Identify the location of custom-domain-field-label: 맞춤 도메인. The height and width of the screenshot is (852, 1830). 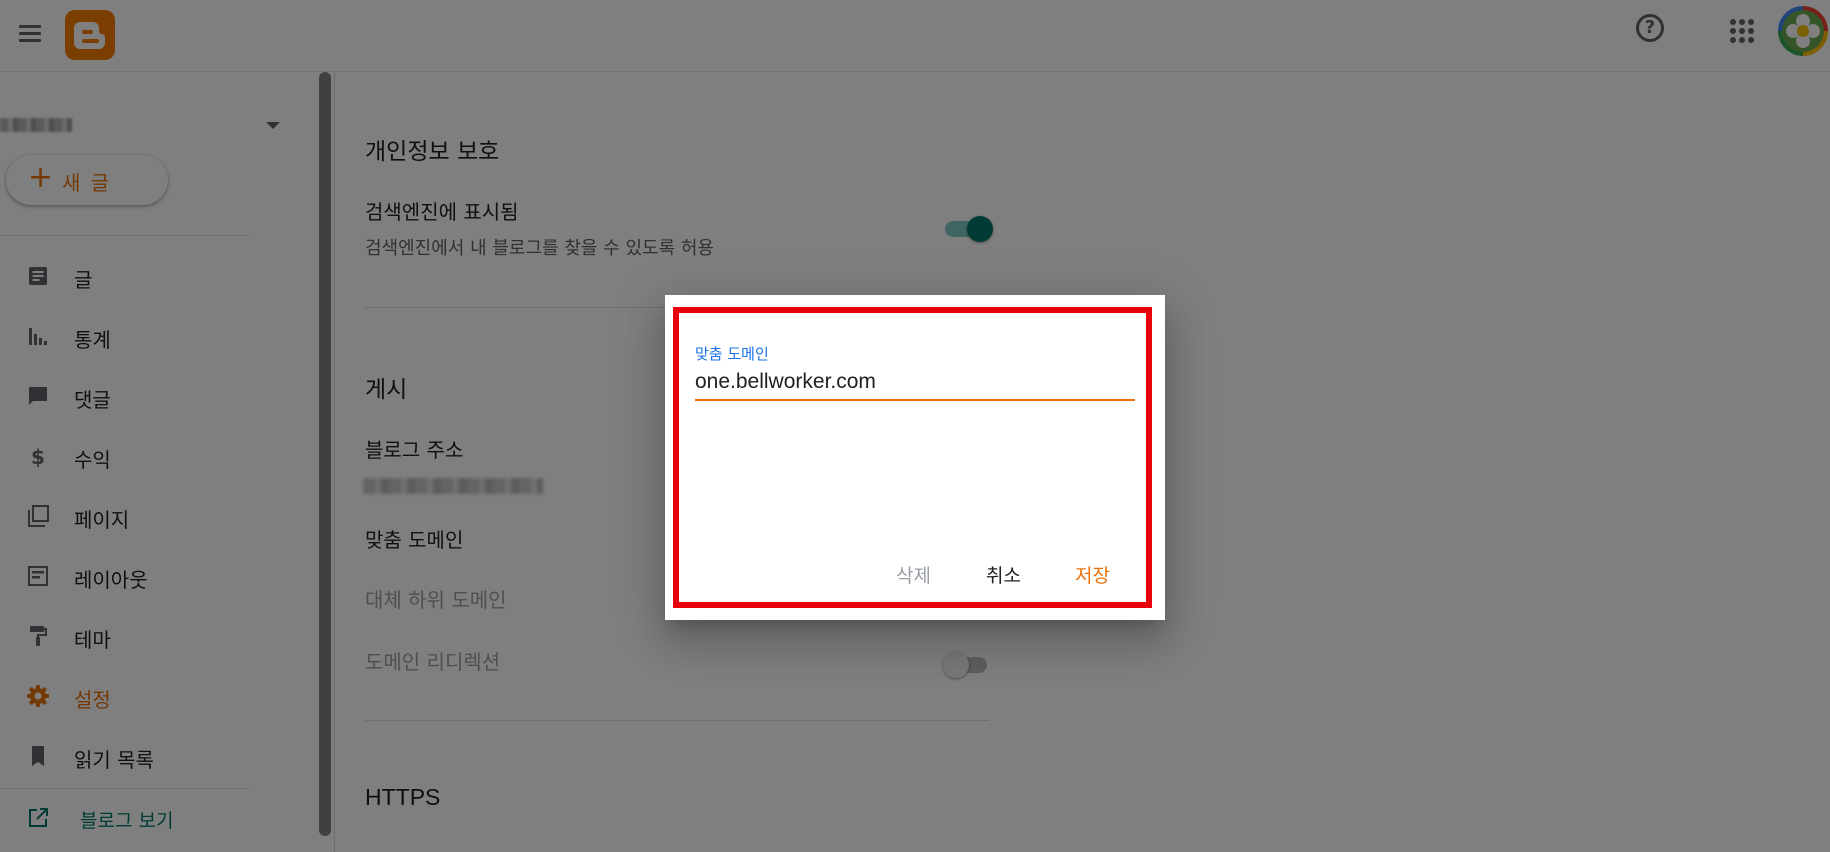
(732, 354).